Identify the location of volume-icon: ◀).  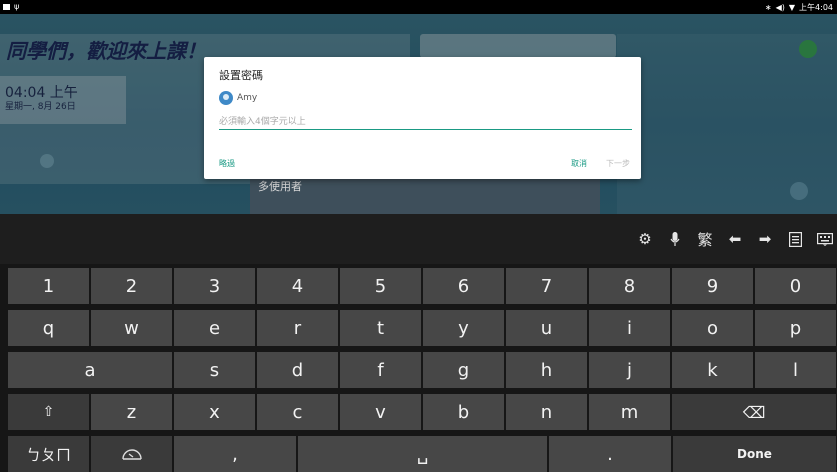
(780, 7).